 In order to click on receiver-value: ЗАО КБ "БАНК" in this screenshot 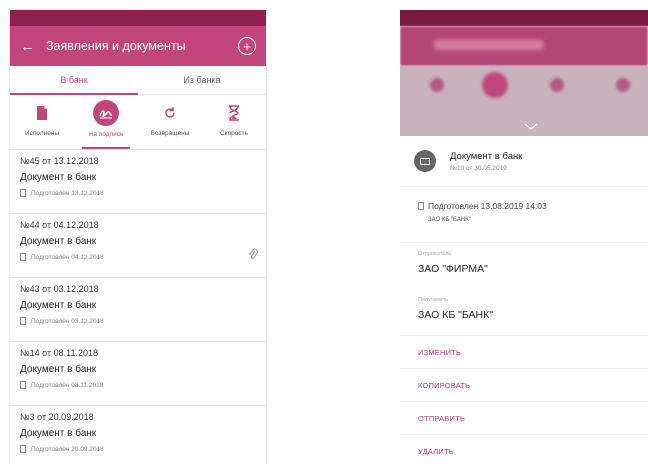, I will do `click(455, 315)`.